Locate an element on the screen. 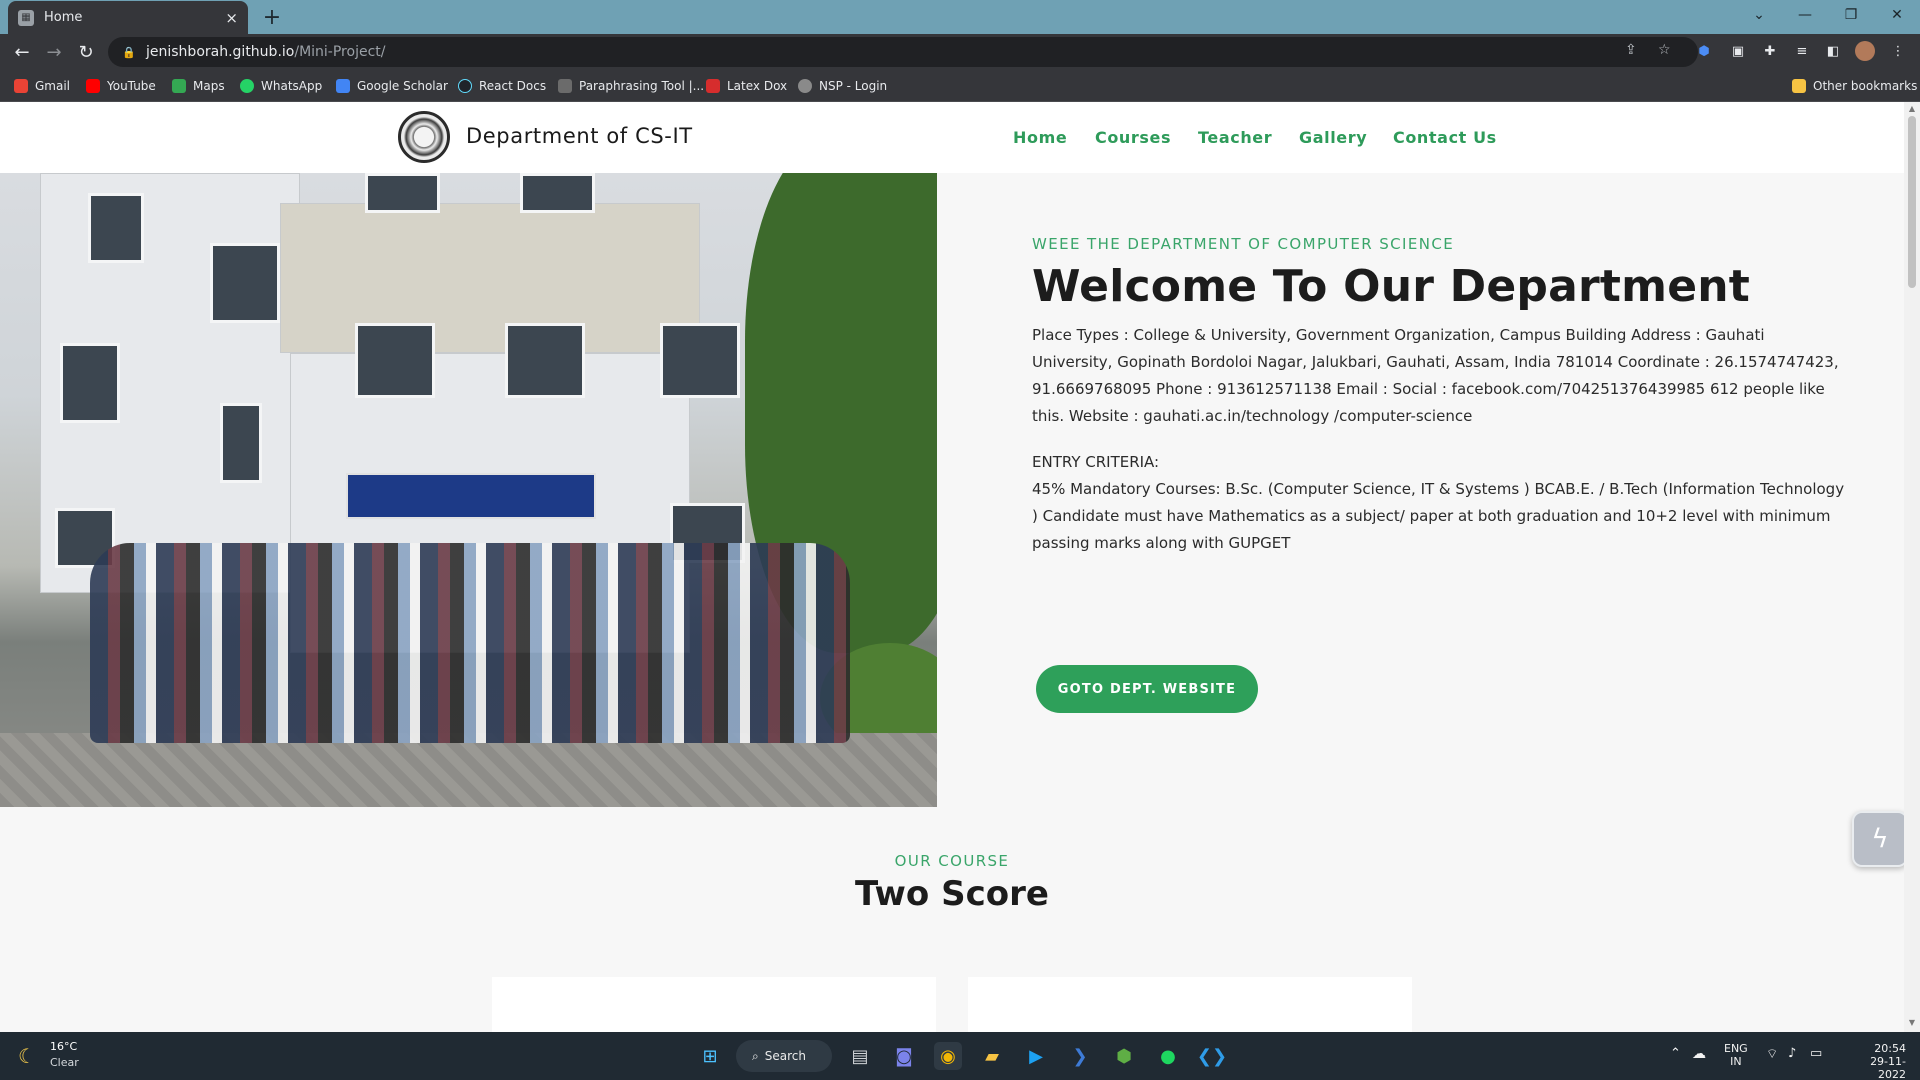  chrome-icon: ◉ is located at coordinates (948, 1056).